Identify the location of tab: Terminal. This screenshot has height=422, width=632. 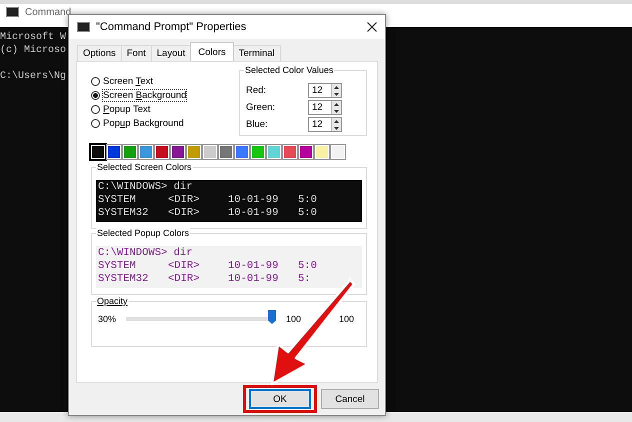
(256, 53).